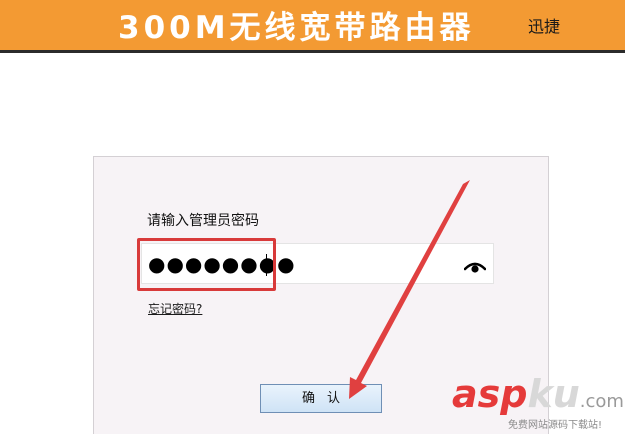 The image size is (625, 434). What do you see at coordinates (553, 394) in the screenshot?
I see `watermark-ku: ku` at bounding box center [553, 394].